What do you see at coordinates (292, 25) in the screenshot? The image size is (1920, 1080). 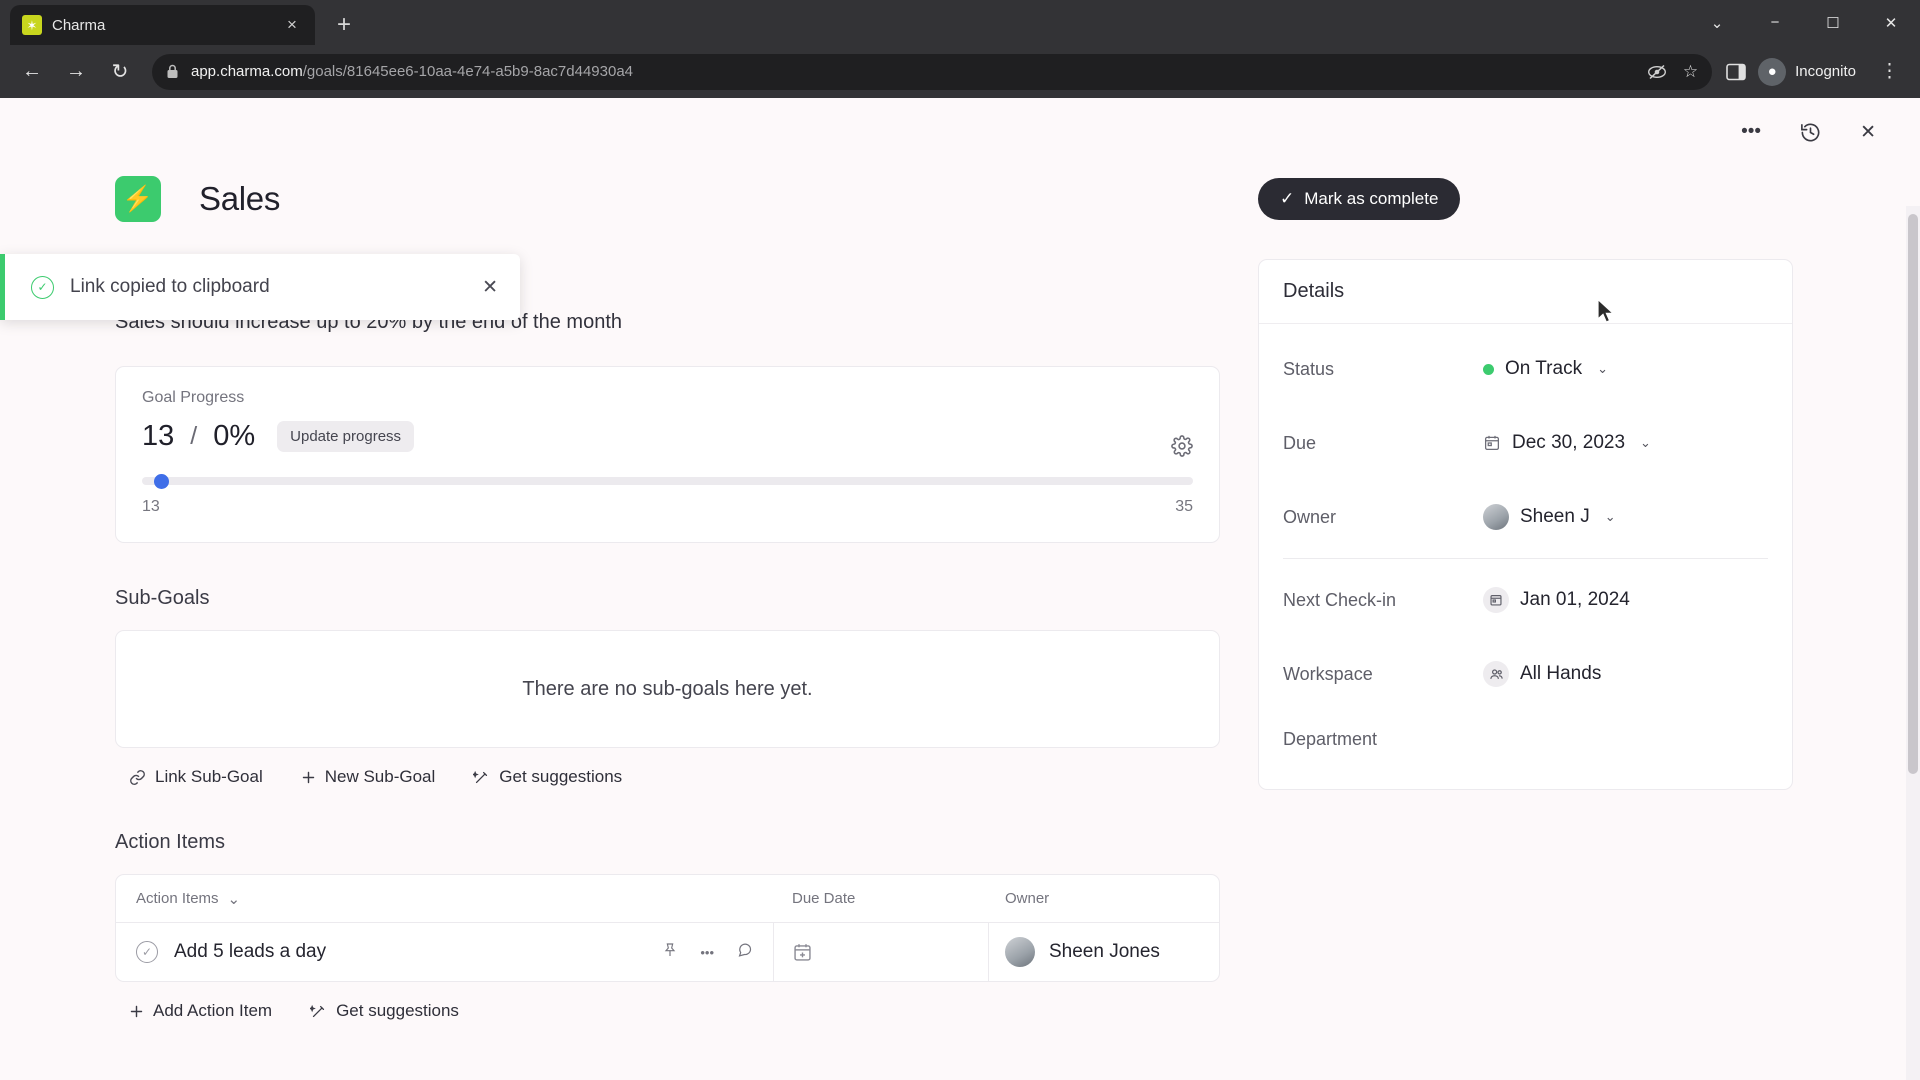 I see `close-tab-icon: ×` at bounding box center [292, 25].